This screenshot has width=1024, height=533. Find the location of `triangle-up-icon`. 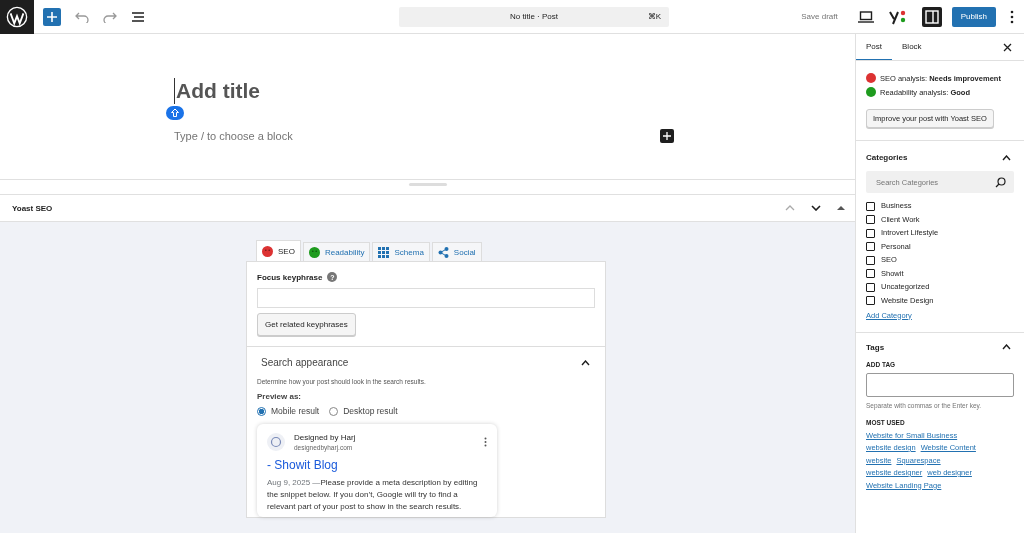

triangle-up-icon is located at coordinates (841, 208).